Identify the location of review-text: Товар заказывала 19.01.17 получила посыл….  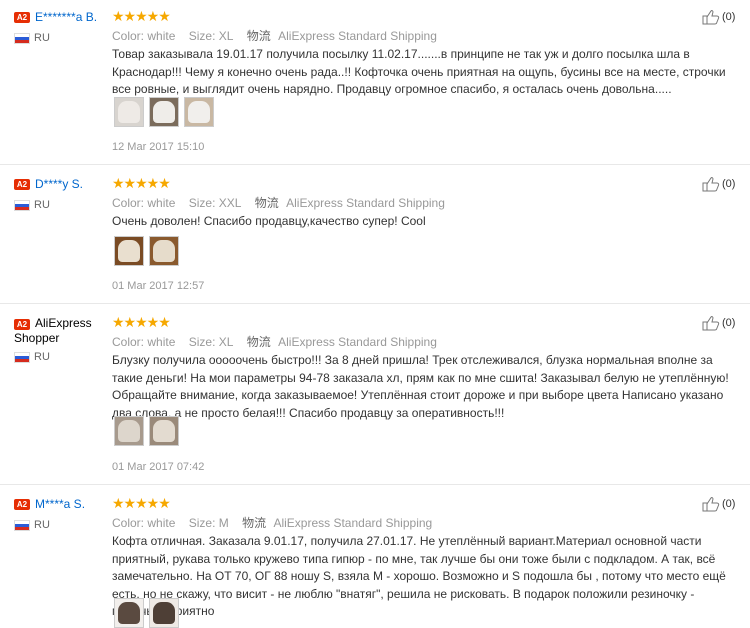
(419, 71).